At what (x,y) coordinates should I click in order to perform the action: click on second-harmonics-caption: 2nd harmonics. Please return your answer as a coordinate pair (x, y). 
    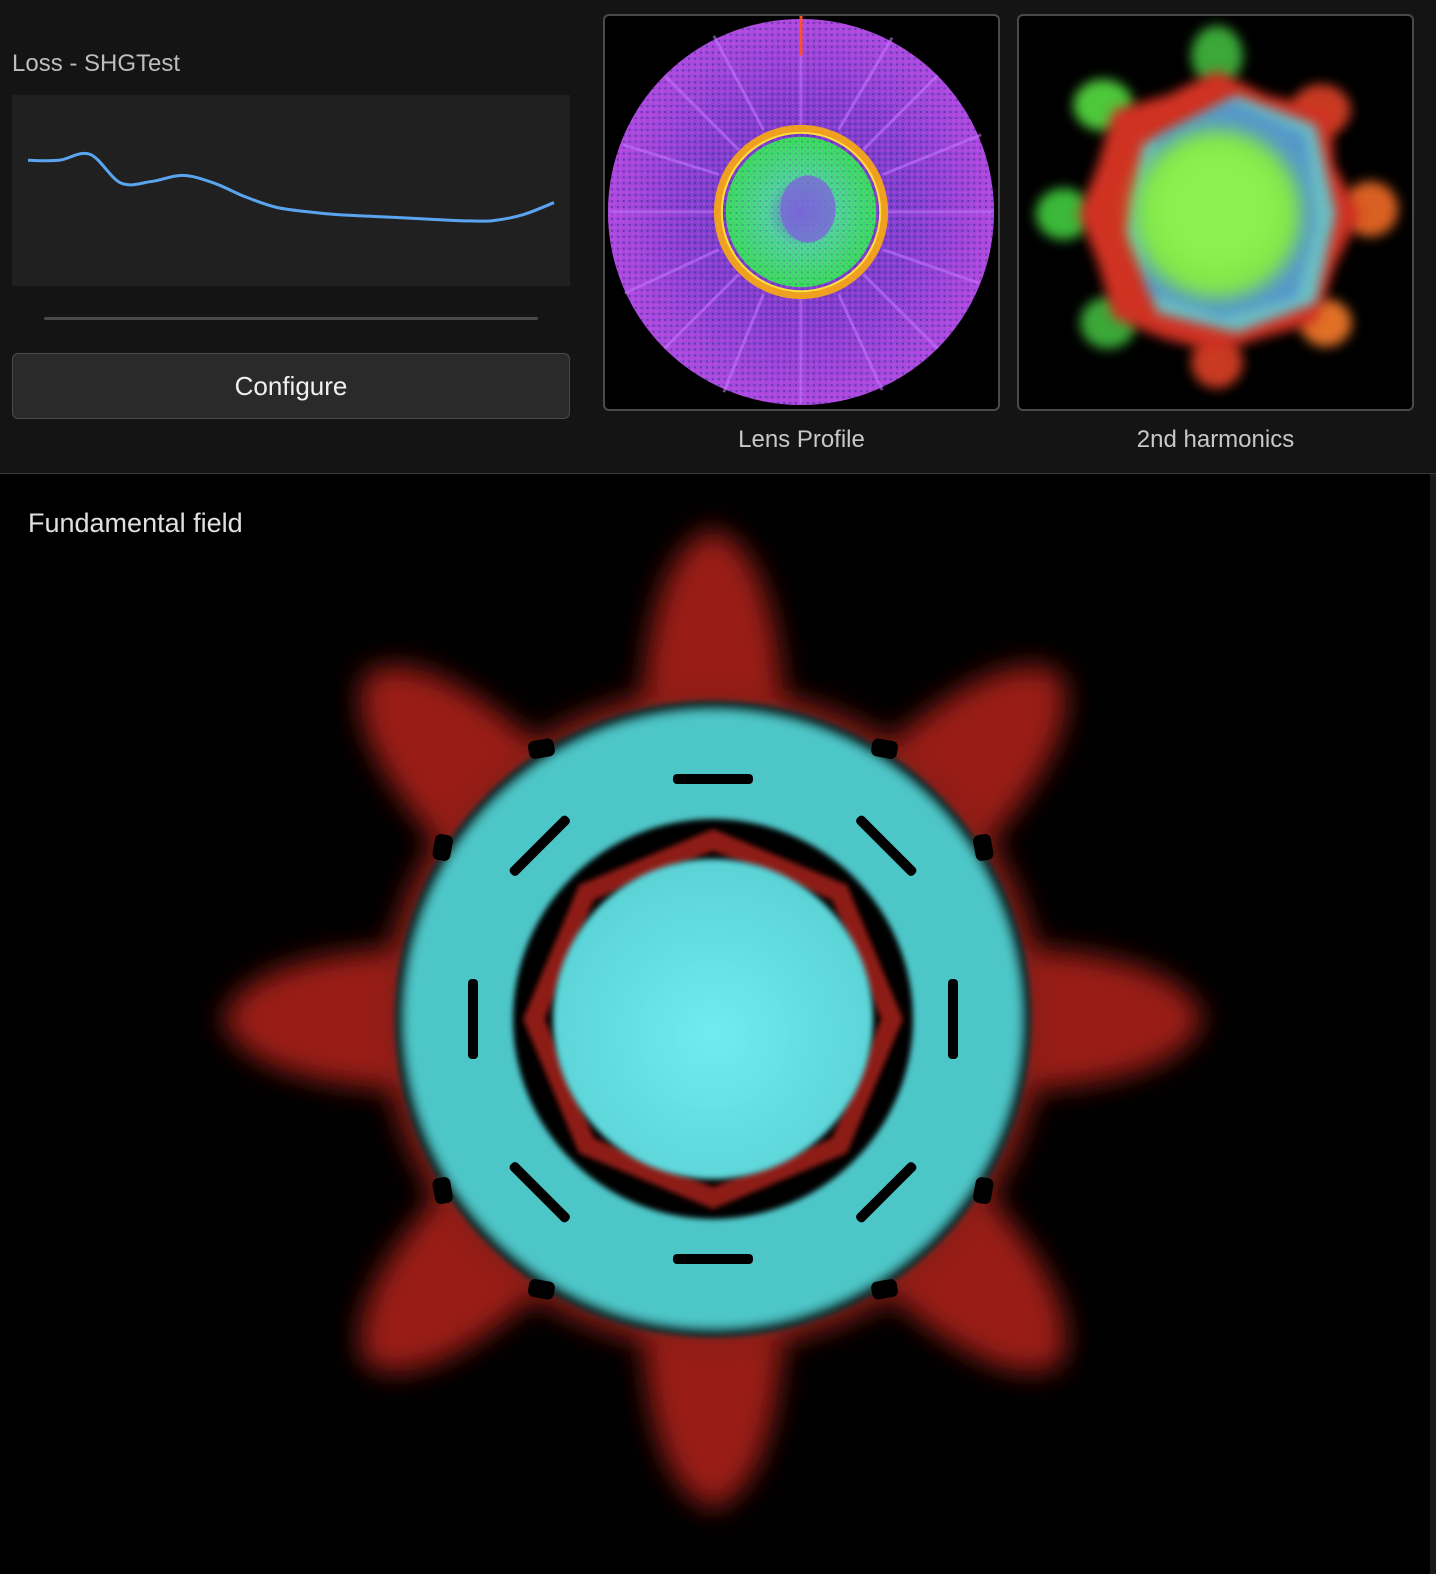
    Looking at the image, I should click on (1215, 439).